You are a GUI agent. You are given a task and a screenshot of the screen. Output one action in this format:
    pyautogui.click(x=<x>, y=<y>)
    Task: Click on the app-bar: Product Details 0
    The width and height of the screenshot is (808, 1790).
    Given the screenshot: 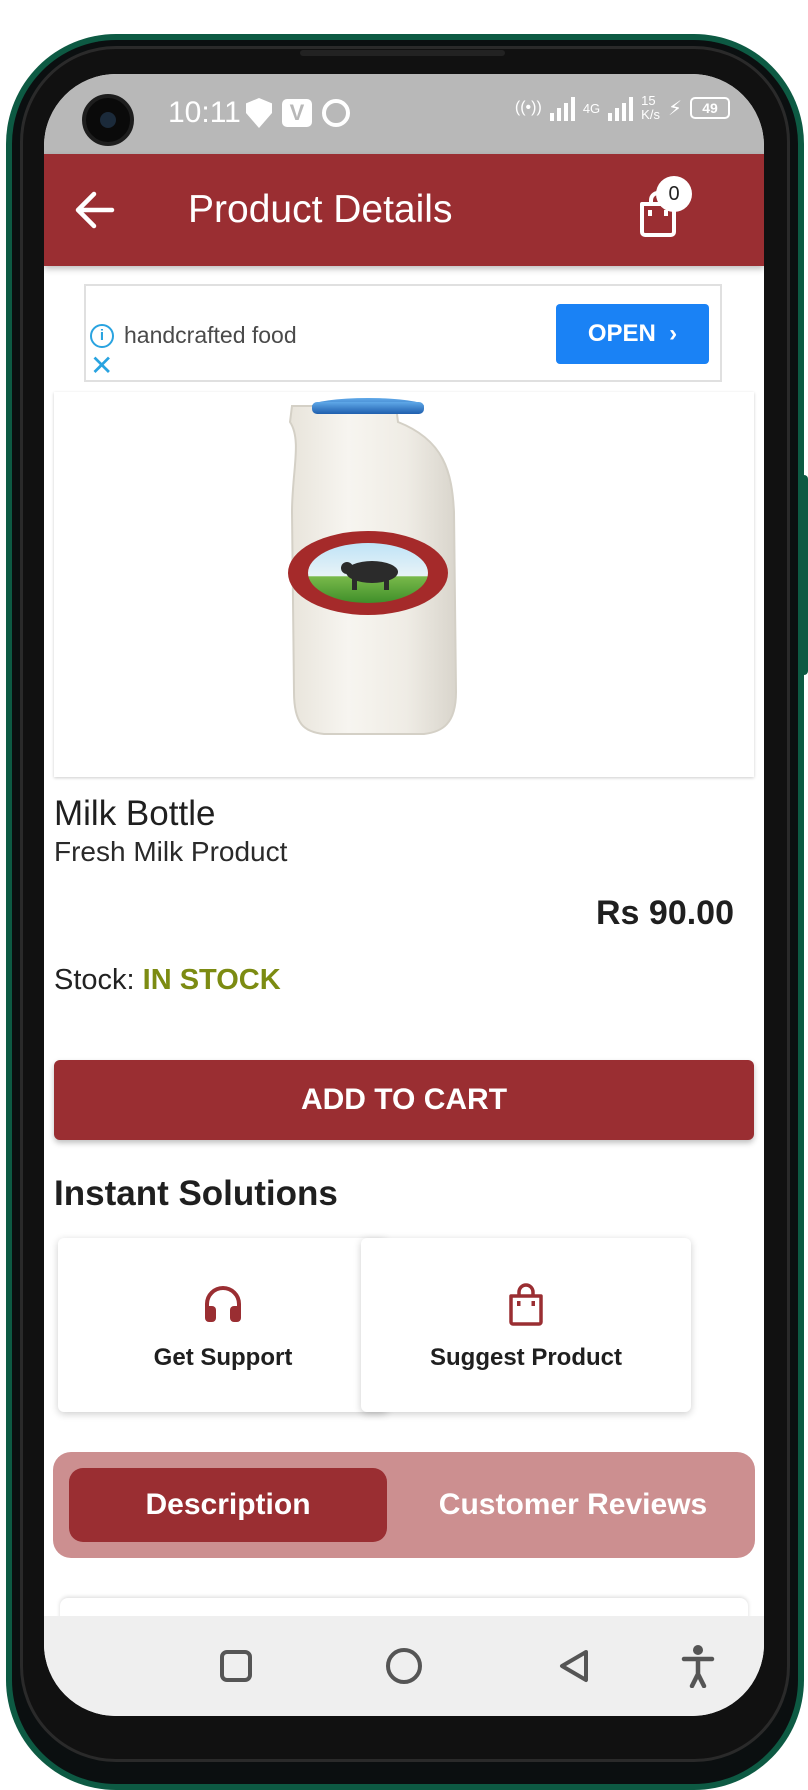 What is the action you would take?
    pyautogui.click(x=404, y=210)
    